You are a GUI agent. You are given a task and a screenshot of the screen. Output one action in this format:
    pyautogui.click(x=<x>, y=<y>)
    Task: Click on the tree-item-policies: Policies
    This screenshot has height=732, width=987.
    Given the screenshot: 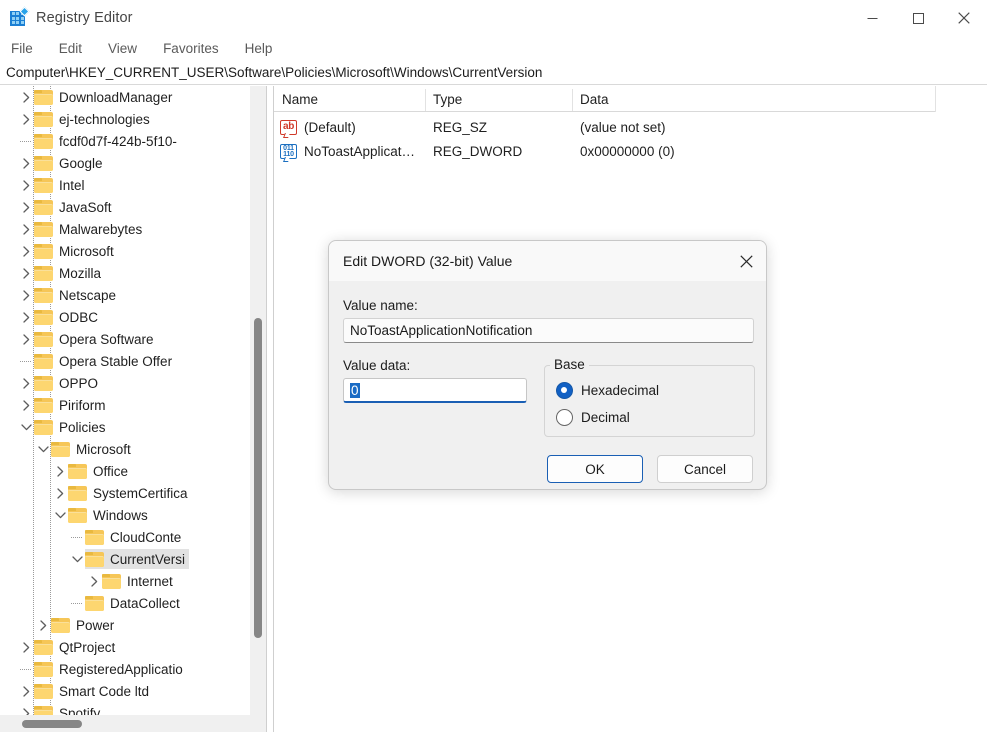 What is the action you would take?
    pyautogui.click(x=133, y=427)
    